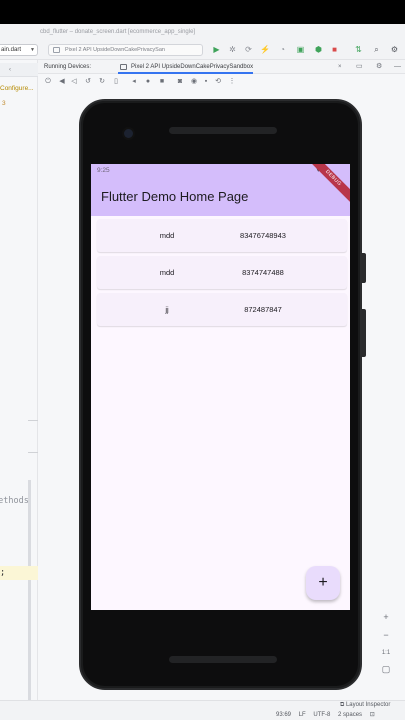  What do you see at coordinates (358, 49) in the screenshot?
I see `git-icon: ⇅` at bounding box center [358, 49].